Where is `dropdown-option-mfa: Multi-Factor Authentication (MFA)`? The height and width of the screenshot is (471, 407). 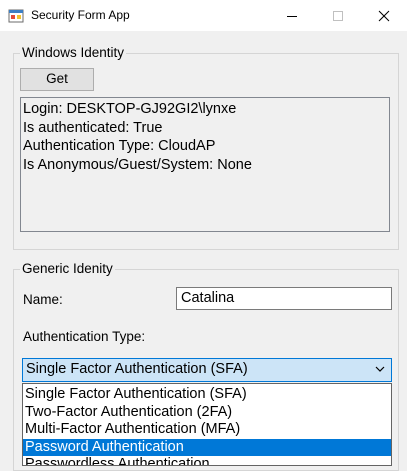
dropdown-option-mfa: Multi-Factor Authentication (MFA) is located at coordinates (207, 430).